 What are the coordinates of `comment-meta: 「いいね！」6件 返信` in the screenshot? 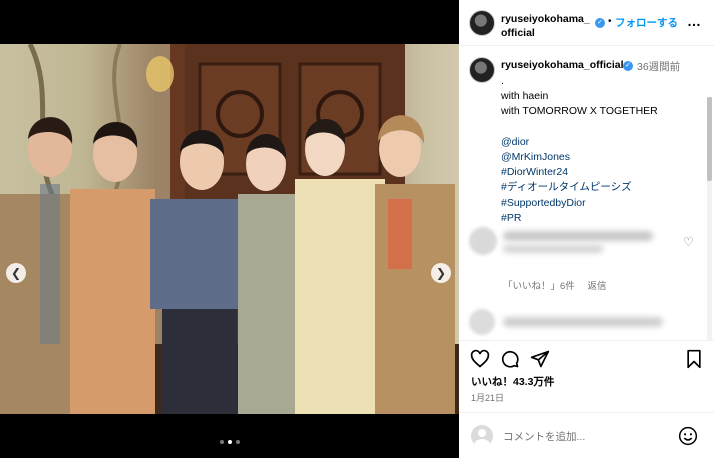 It's located at (559, 285).